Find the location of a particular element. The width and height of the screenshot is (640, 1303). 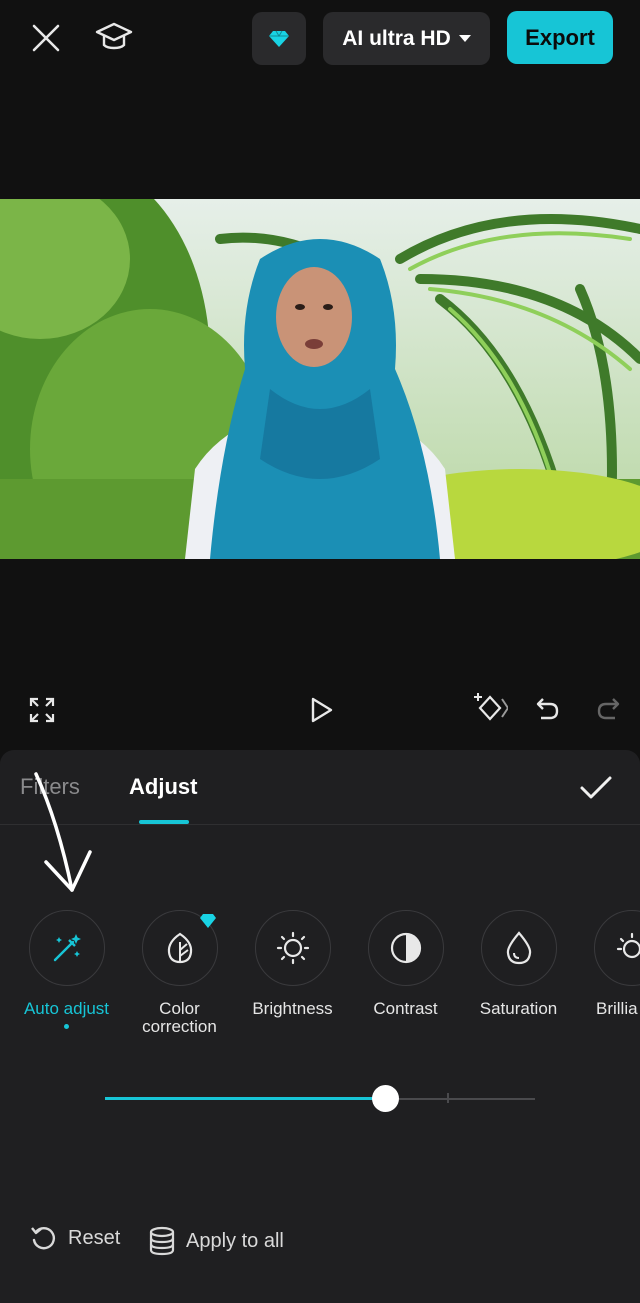

active-tool-dot is located at coordinates (66, 1026).